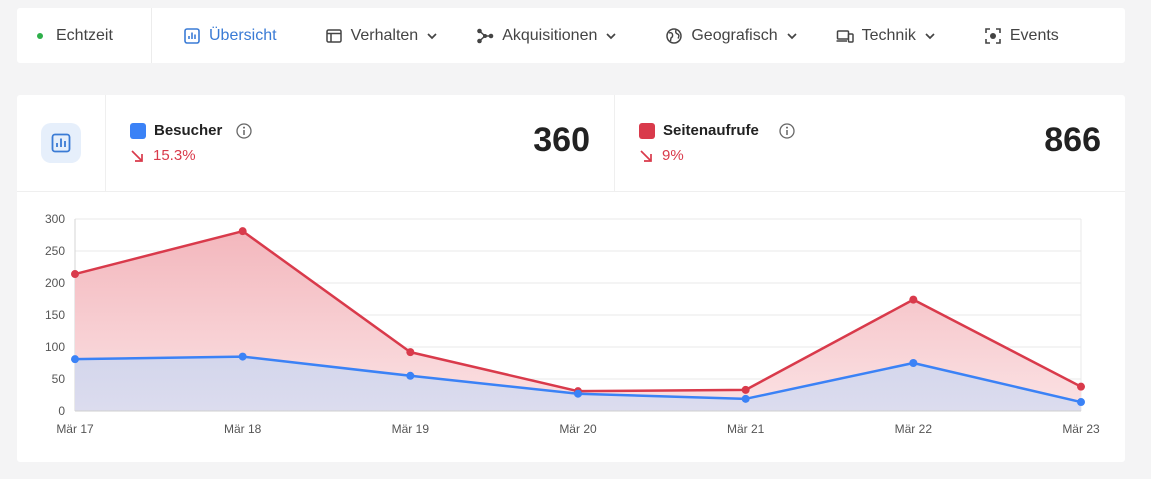 The image size is (1151, 479). I want to click on nav-item-echtzeit: Echtzeit, so click(84, 35).